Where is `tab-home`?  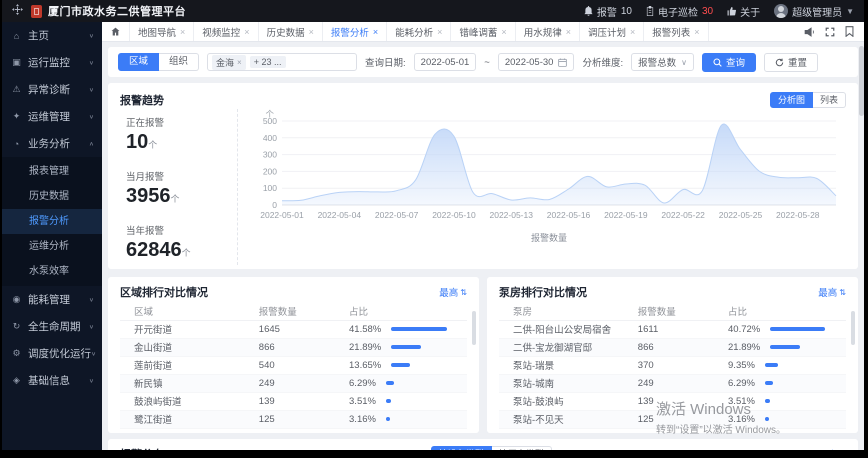
tab-home is located at coordinates (116, 31).